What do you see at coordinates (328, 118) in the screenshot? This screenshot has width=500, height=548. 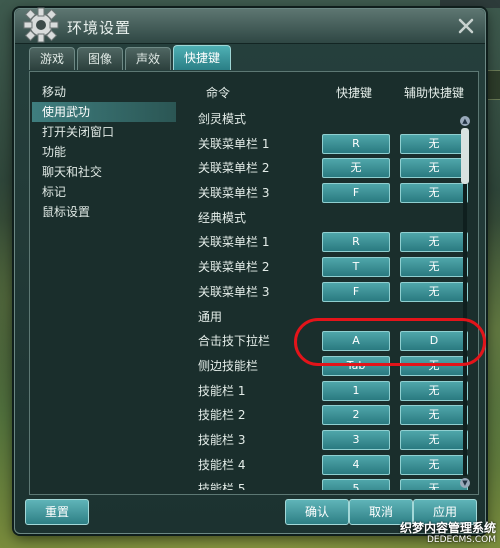 I see `section-row: 剑灵模式` at bounding box center [328, 118].